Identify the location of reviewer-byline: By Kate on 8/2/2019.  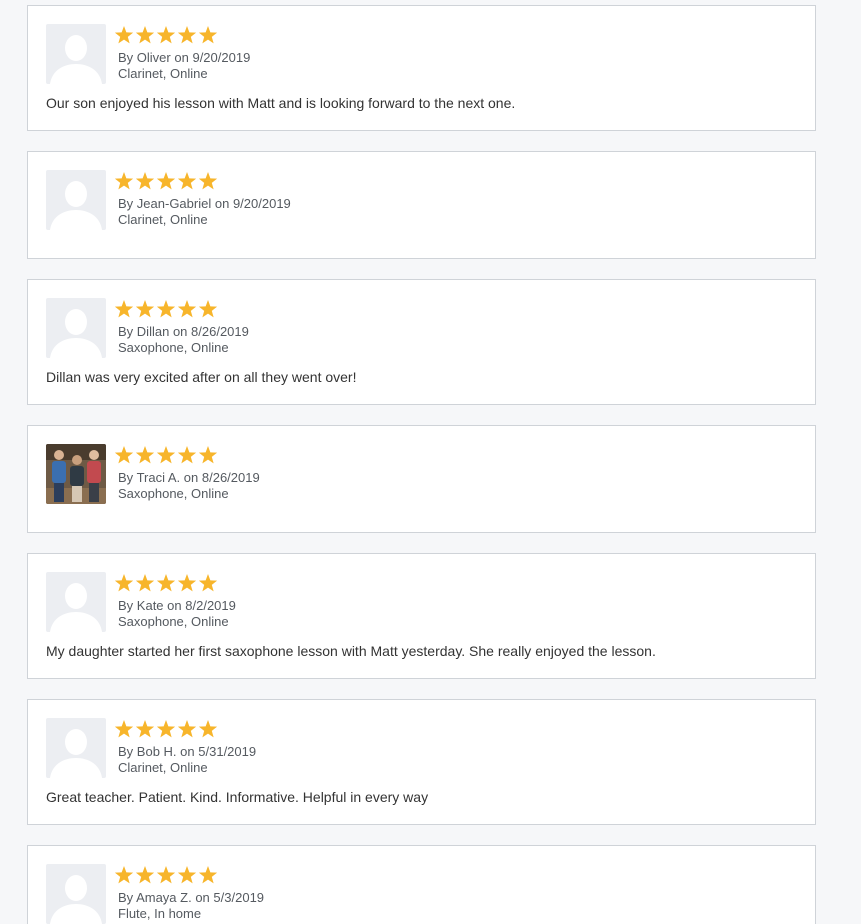
(177, 606).